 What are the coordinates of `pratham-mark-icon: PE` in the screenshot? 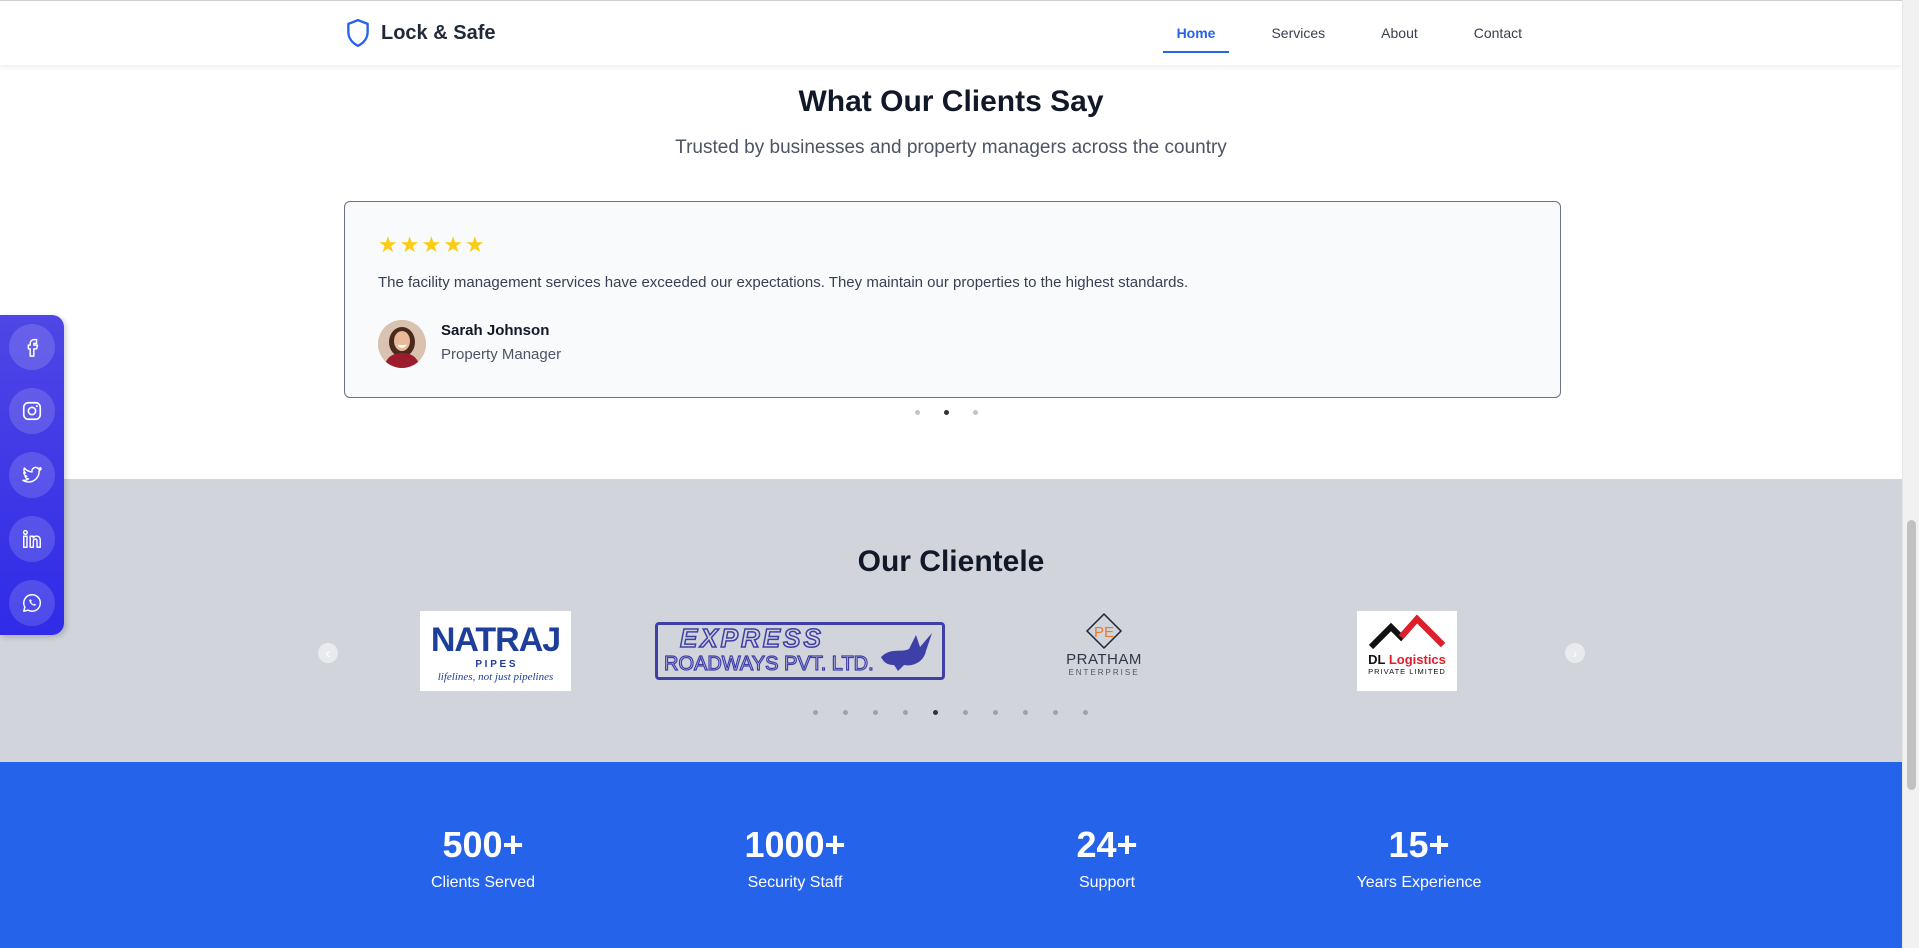 It's located at (1104, 631).